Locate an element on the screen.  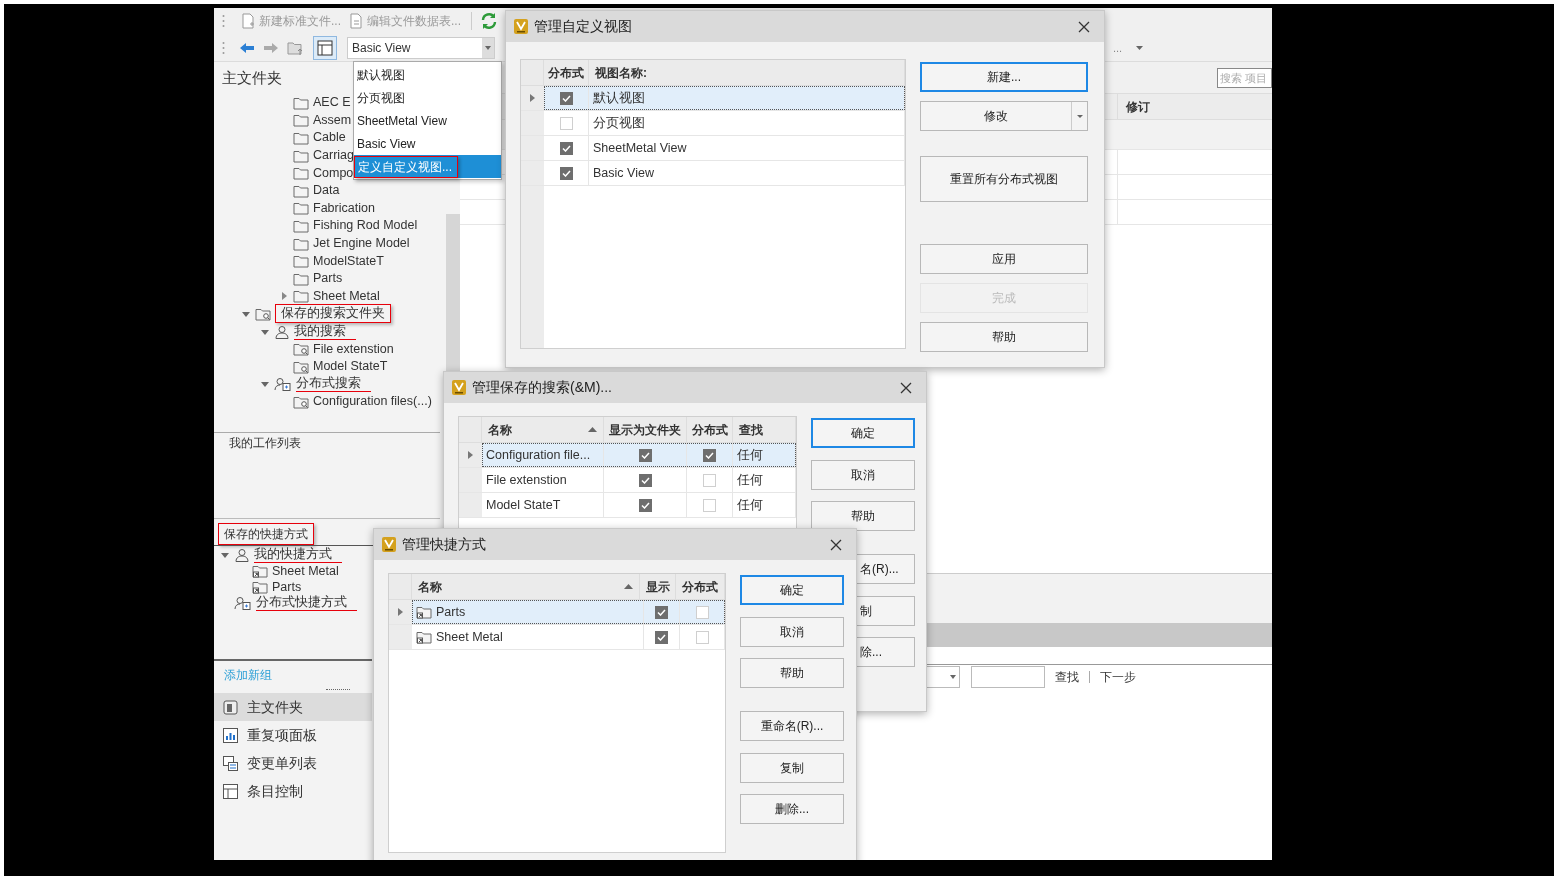
tree-item: AEC E is located at coordinates (332, 103).